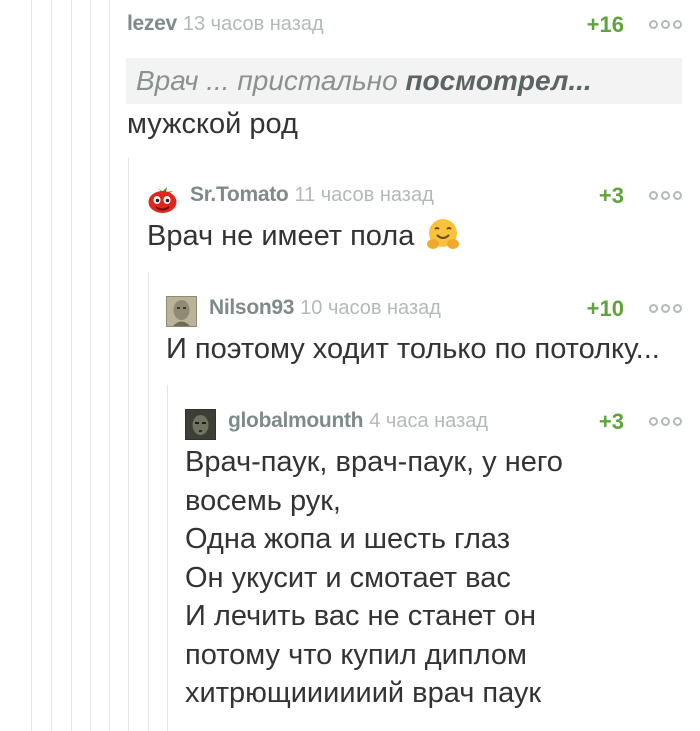 Image resolution: width=700 pixels, height=731 pixels. I want to click on poem-line: Врач-паук, врач-паук, у него, so click(374, 462).